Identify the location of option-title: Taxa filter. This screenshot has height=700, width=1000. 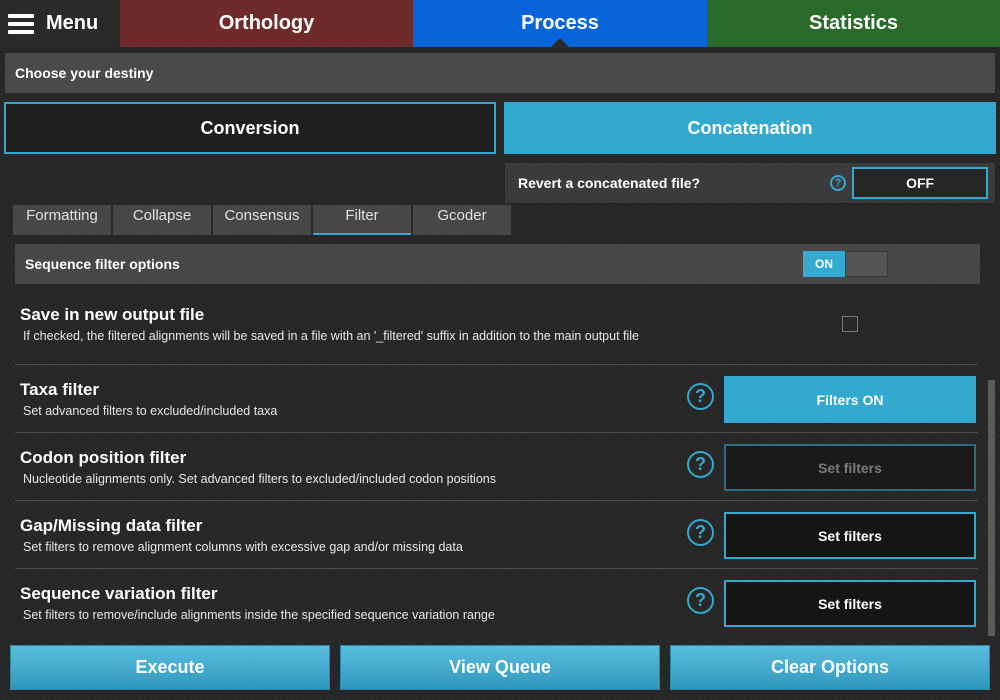
(60, 389).